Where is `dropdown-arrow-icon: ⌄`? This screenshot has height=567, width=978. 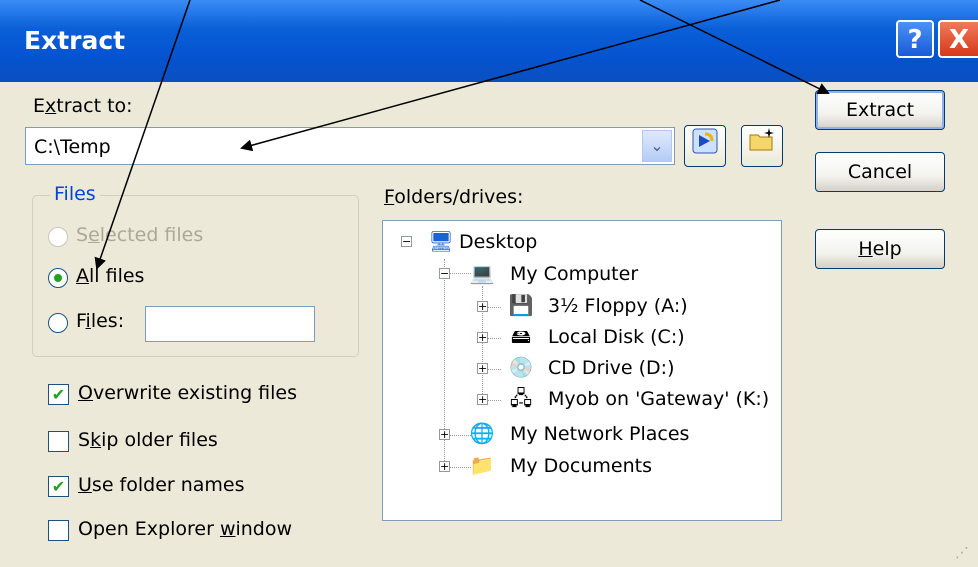
dropdown-arrow-icon: ⌄ is located at coordinates (657, 146).